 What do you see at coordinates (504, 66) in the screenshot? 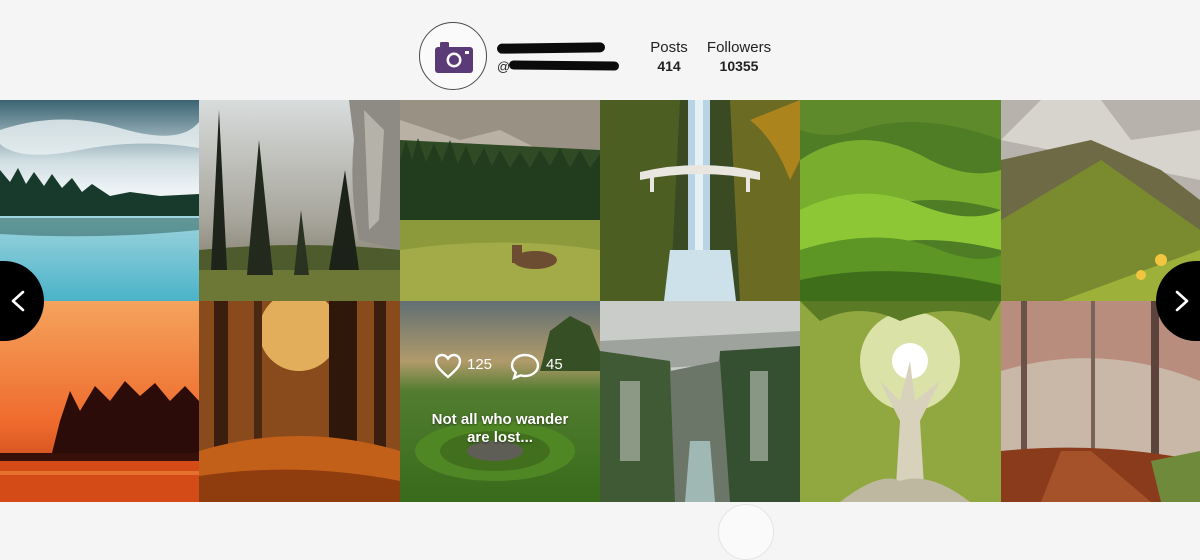
I see `handle-prefix: @` at bounding box center [504, 66].